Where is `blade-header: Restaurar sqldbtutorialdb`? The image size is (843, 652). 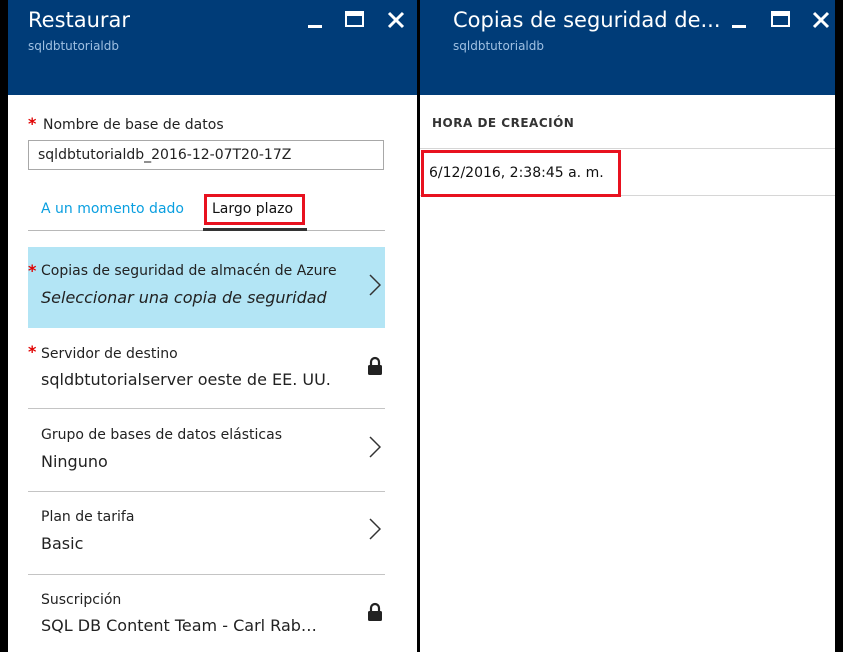
blade-header: Restaurar sqldbtutorialdb is located at coordinates (212, 47).